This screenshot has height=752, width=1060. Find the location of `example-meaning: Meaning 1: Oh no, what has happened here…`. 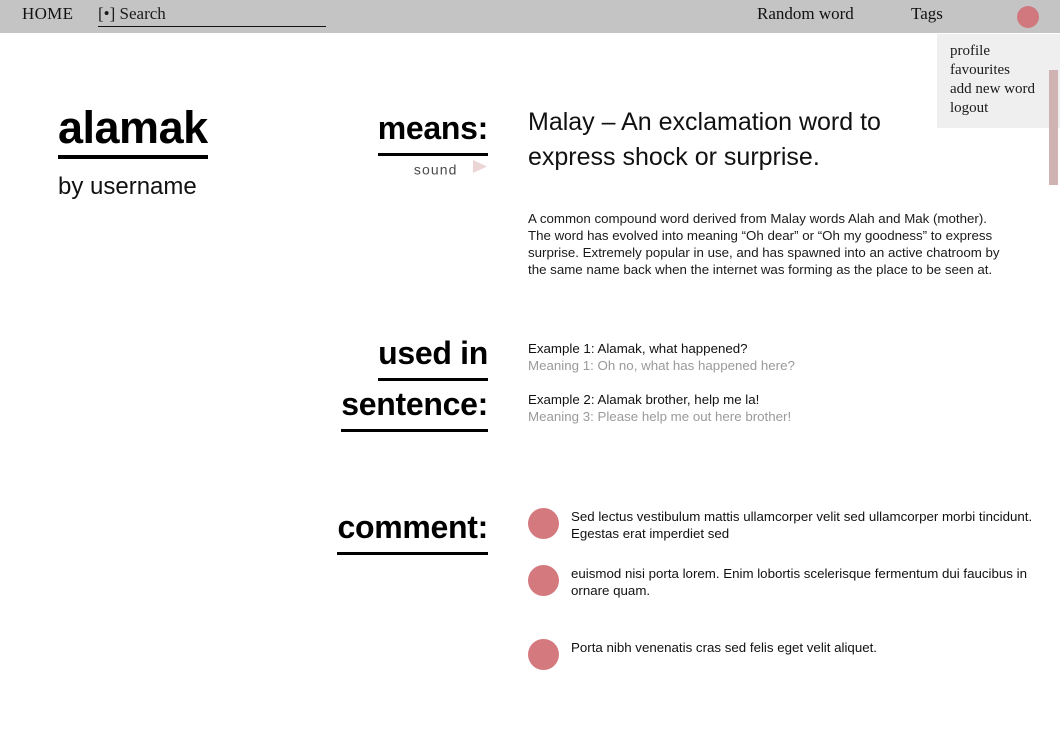

example-meaning: Meaning 1: Oh no, what has happened here… is located at coordinates (661, 365).